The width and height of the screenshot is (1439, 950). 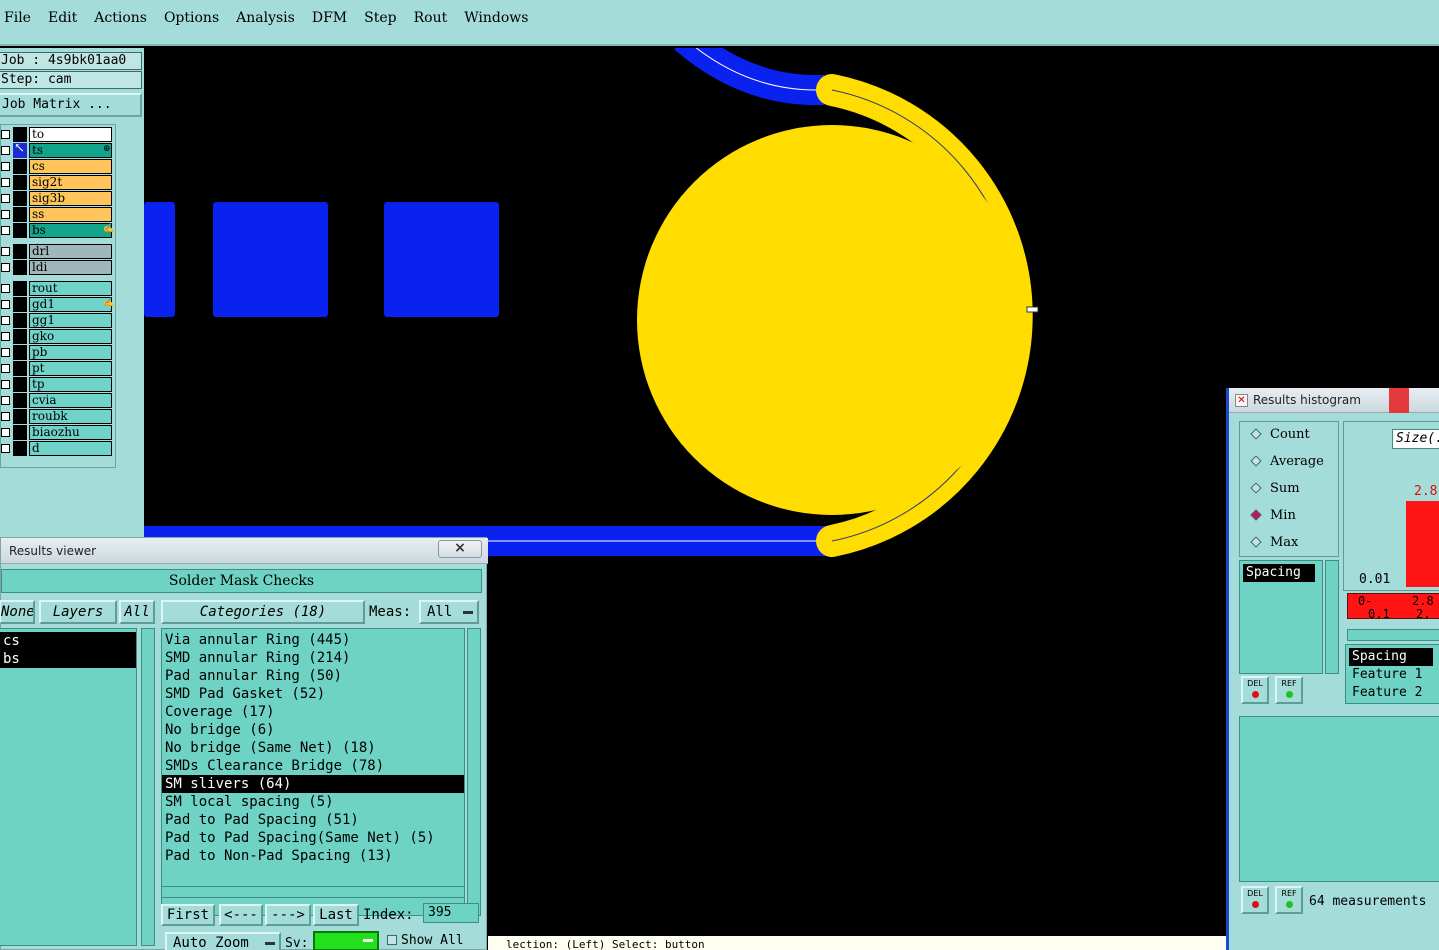 What do you see at coordinates (241, 915) in the screenshot?
I see `prev-button: <---` at bounding box center [241, 915].